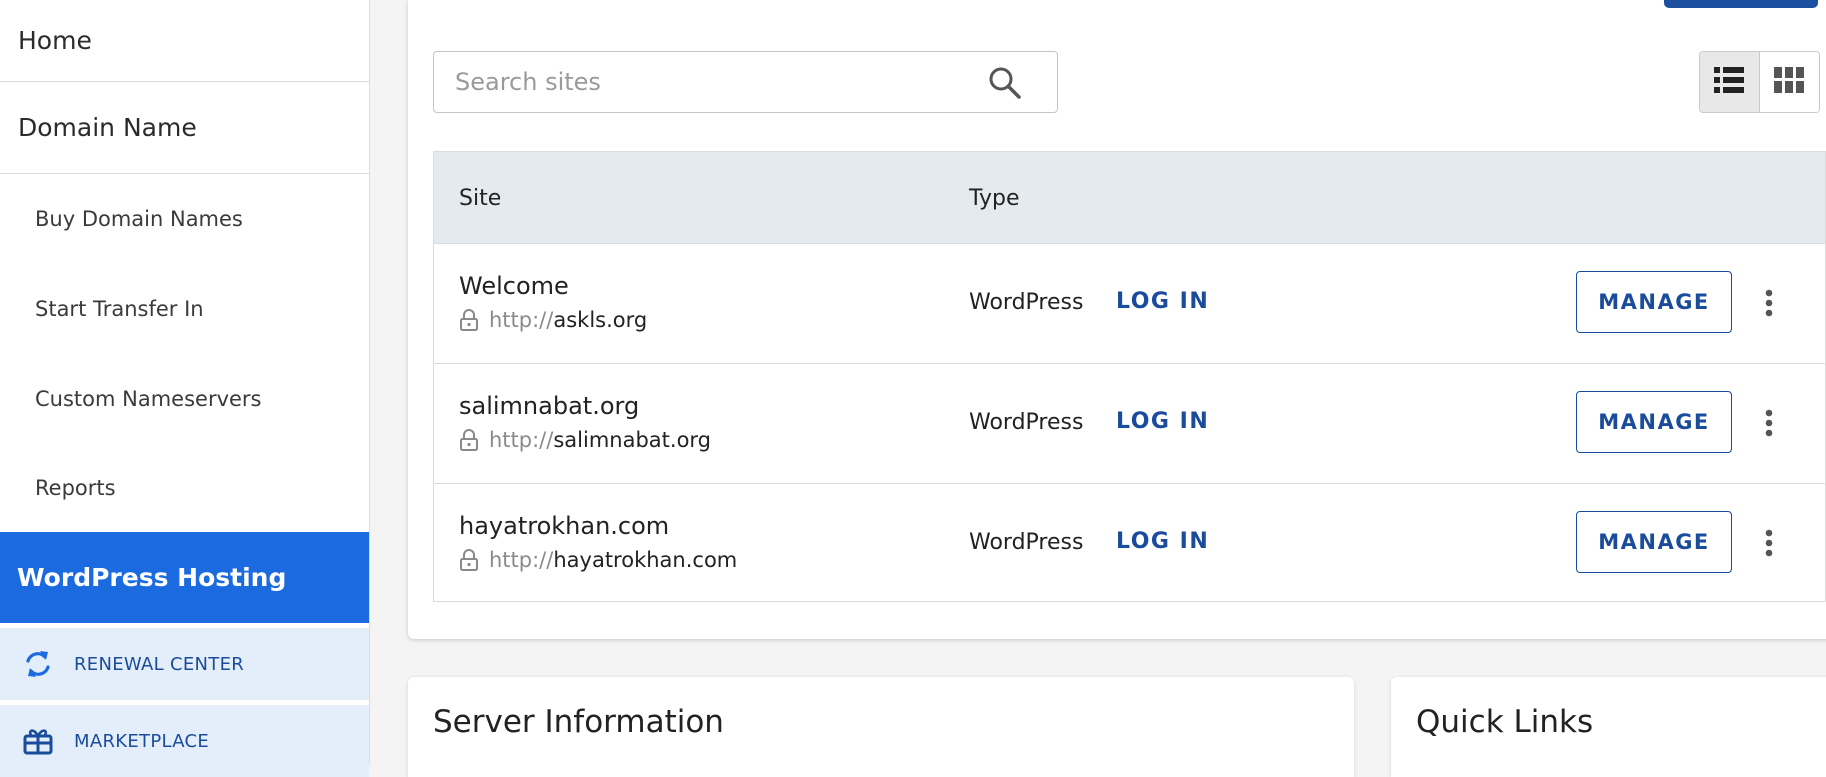 This screenshot has width=1826, height=777. Describe the element at coordinates (1129, 198) in the screenshot. I see `table-header: Site Type` at that location.